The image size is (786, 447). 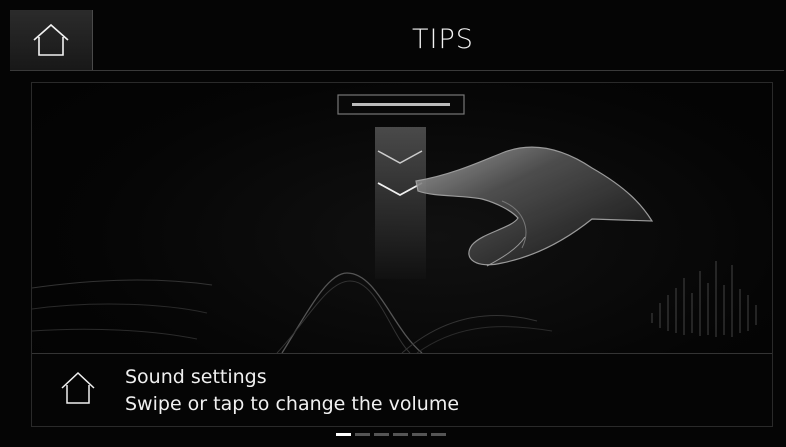 I want to click on page-title: TIPS, so click(x=443, y=39).